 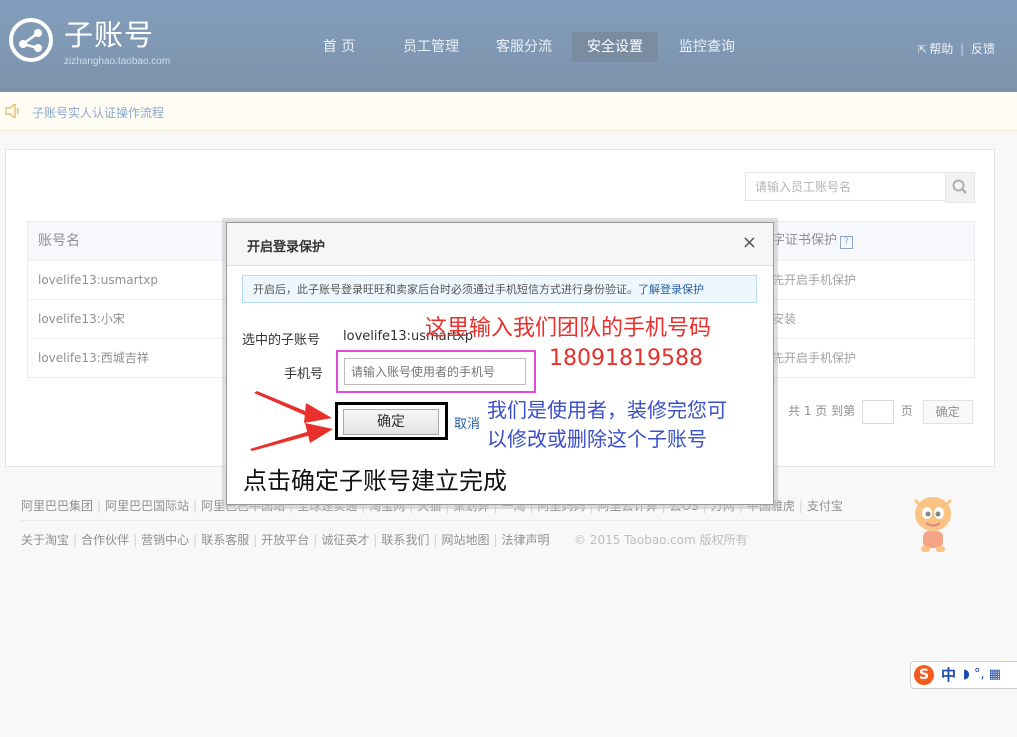 I want to click on ime-toolbar: S 中 ◗ °, ▦, so click(x=963, y=675).